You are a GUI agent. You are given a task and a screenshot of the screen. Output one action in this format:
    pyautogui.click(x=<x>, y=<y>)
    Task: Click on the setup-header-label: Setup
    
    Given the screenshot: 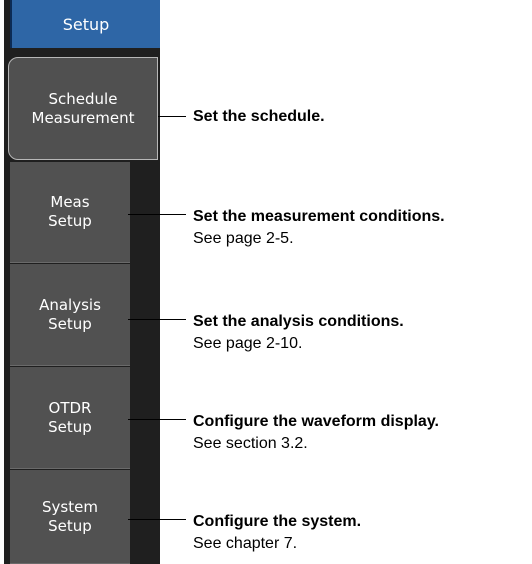 What is the action you would take?
    pyautogui.click(x=86, y=24)
    